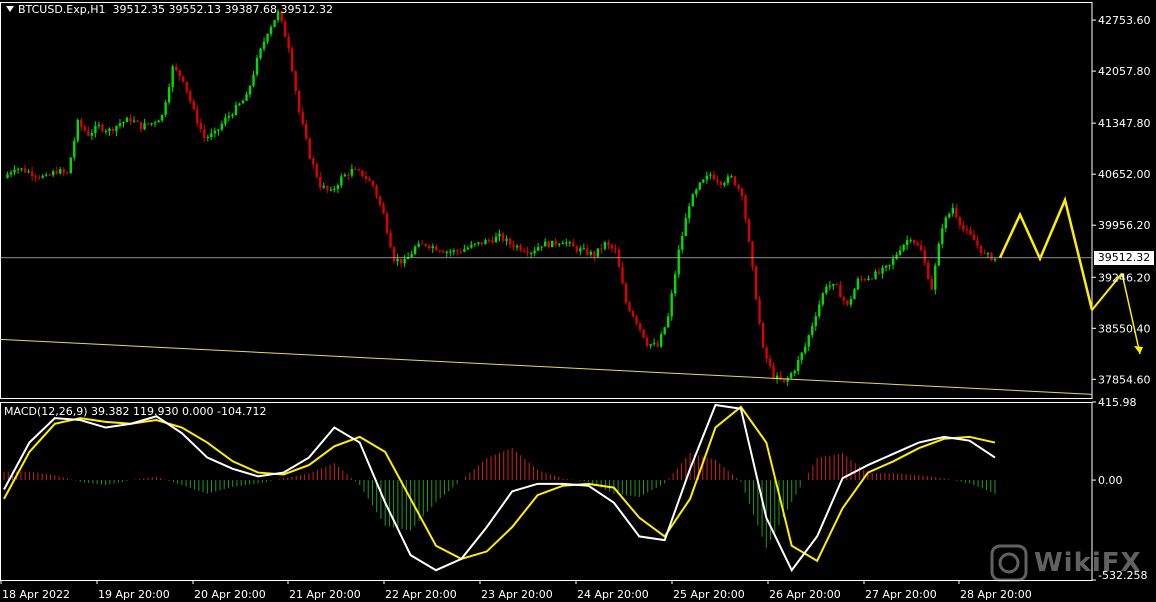  Describe the element at coordinates (222, 9) in the screenshot. I see `ohlc-values: 39512.35 39552.13 39387.68 39512.32` at that location.